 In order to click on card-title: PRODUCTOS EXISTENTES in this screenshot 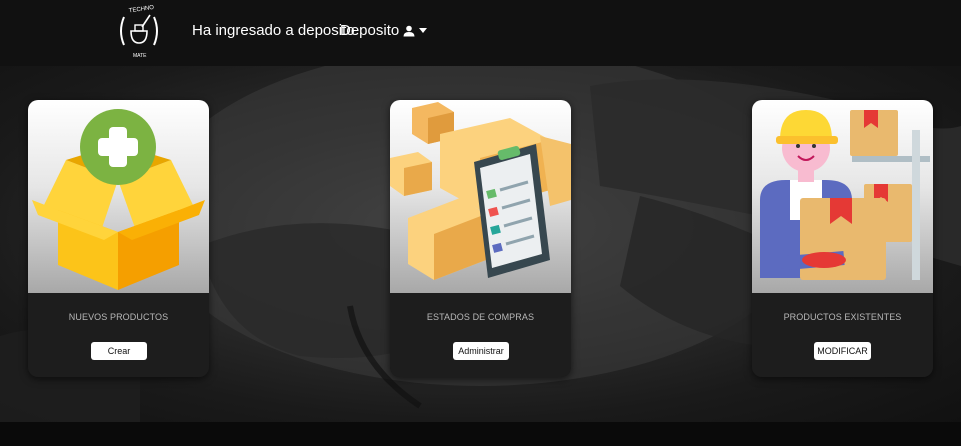, I will do `click(842, 317)`.